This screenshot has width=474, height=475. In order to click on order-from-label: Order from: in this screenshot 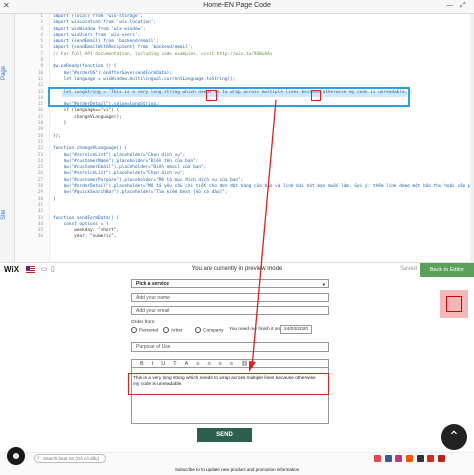, I will do `click(143, 322)`.